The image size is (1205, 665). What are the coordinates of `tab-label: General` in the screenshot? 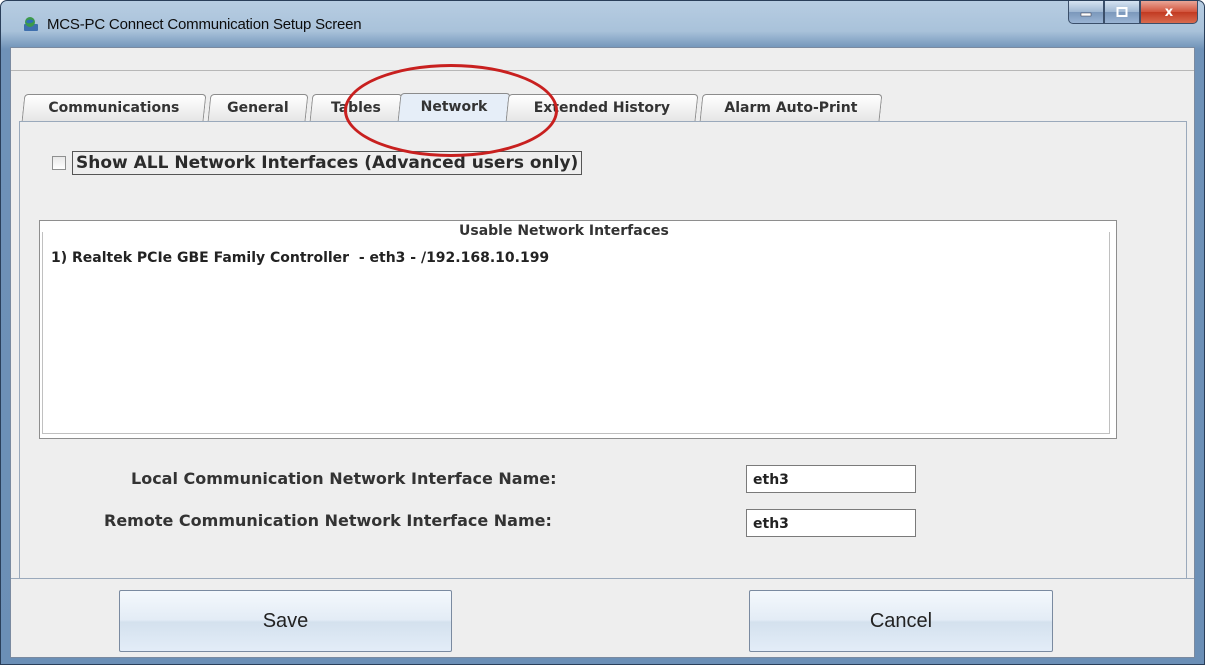 It's located at (258, 108).